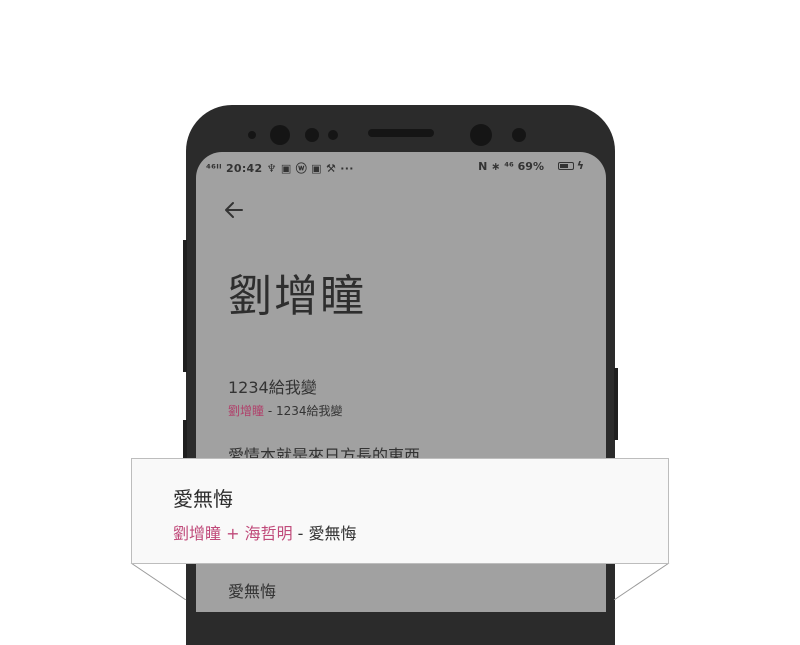  What do you see at coordinates (234, 210) in the screenshot?
I see `arrow-left-icon` at bounding box center [234, 210].